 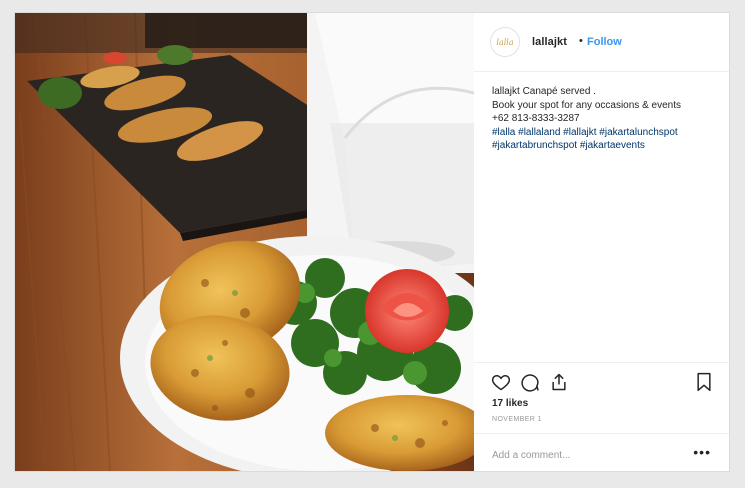 I want to click on avatar-logo-text: lalla, so click(x=505, y=42).